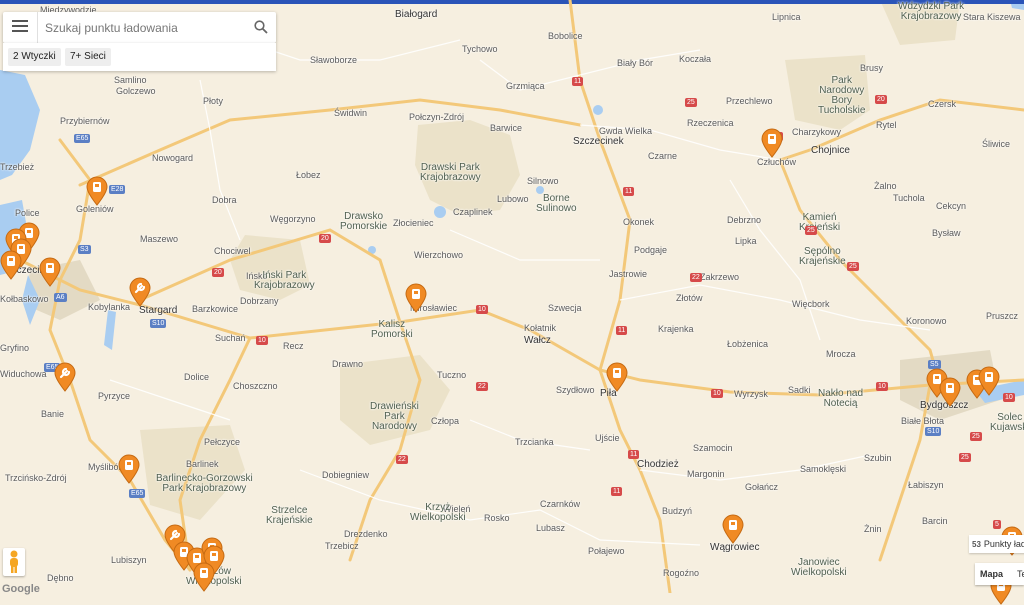 Image resolution: width=1024 pixels, height=605 pixels. What do you see at coordinates (17, 167) in the screenshot?
I see `place-label: Trzebież` at bounding box center [17, 167].